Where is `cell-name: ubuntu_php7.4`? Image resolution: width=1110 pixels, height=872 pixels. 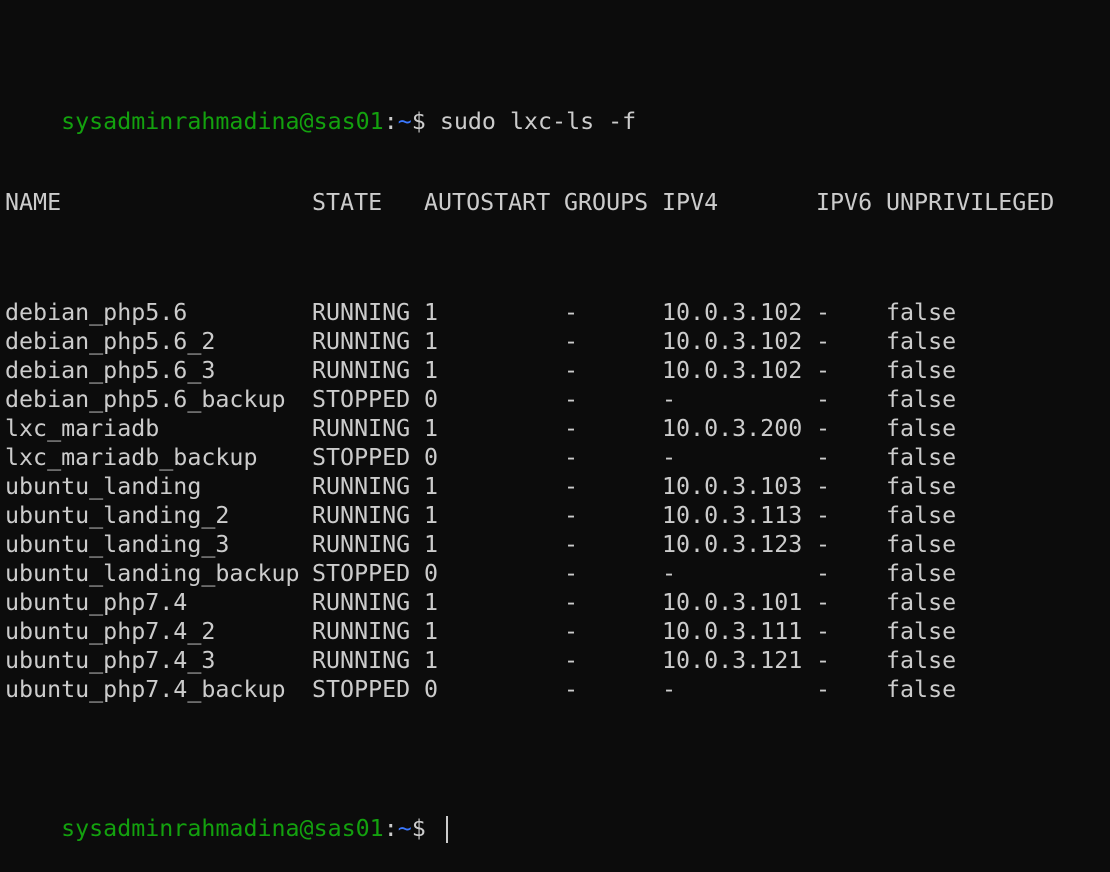
cell-name: ubuntu_php7.4 is located at coordinates (96, 602).